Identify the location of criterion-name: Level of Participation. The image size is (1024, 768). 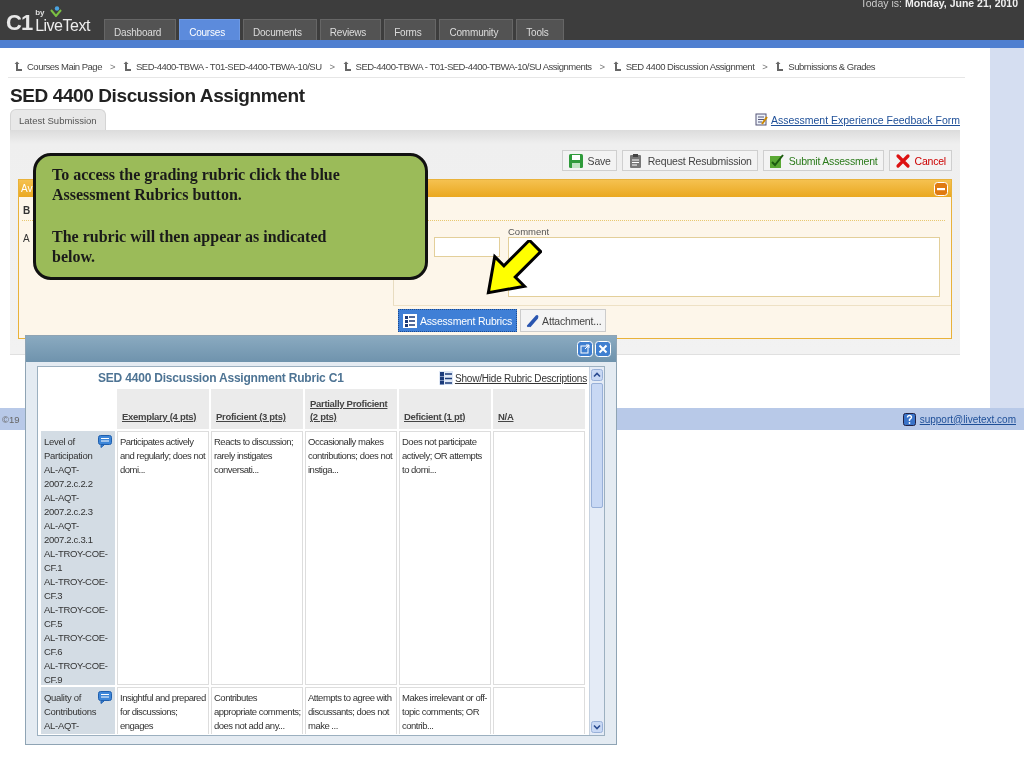
(69, 449).